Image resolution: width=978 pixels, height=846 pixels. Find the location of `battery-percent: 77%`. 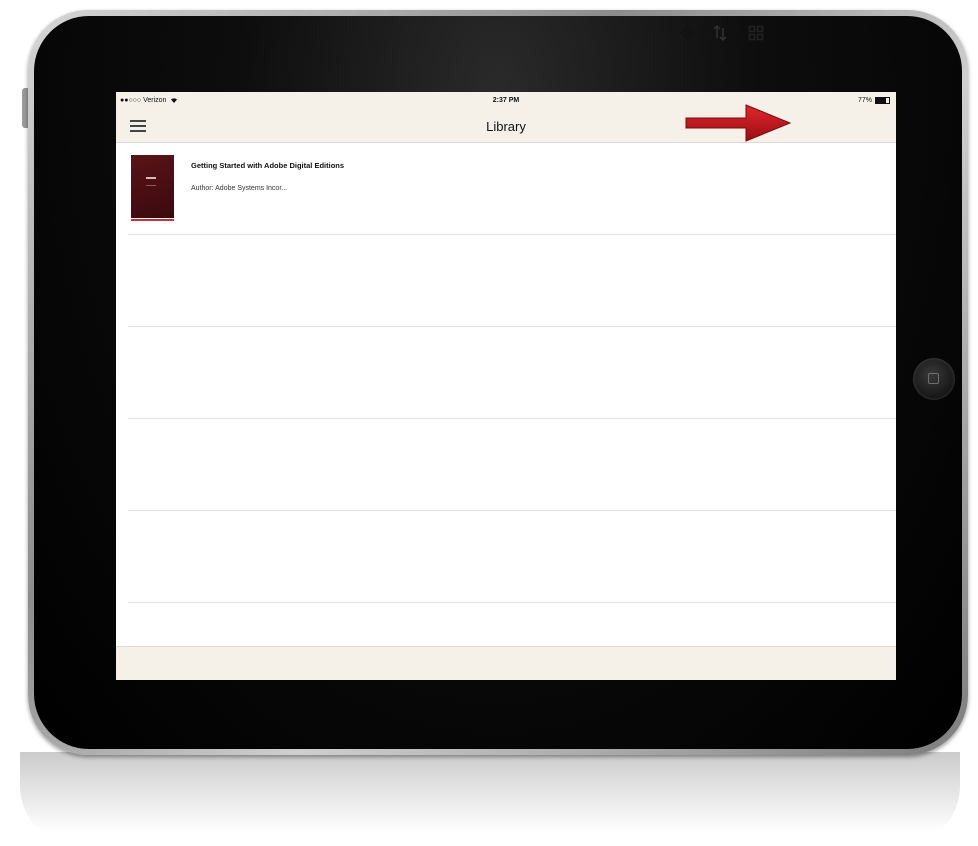

battery-percent: 77% is located at coordinates (864, 100).